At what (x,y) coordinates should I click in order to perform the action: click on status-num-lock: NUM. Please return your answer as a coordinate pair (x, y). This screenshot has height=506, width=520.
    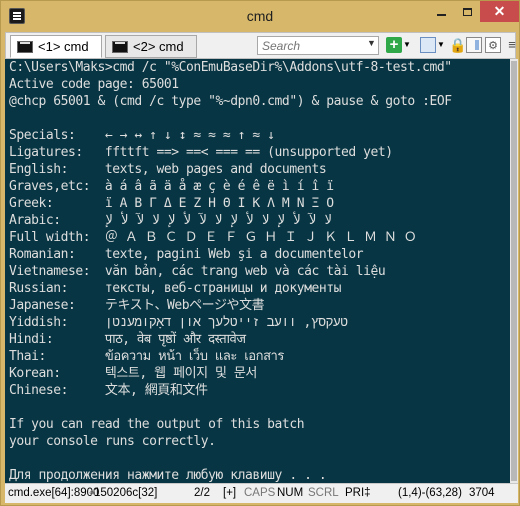
    Looking at the image, I should click on (290, 493).